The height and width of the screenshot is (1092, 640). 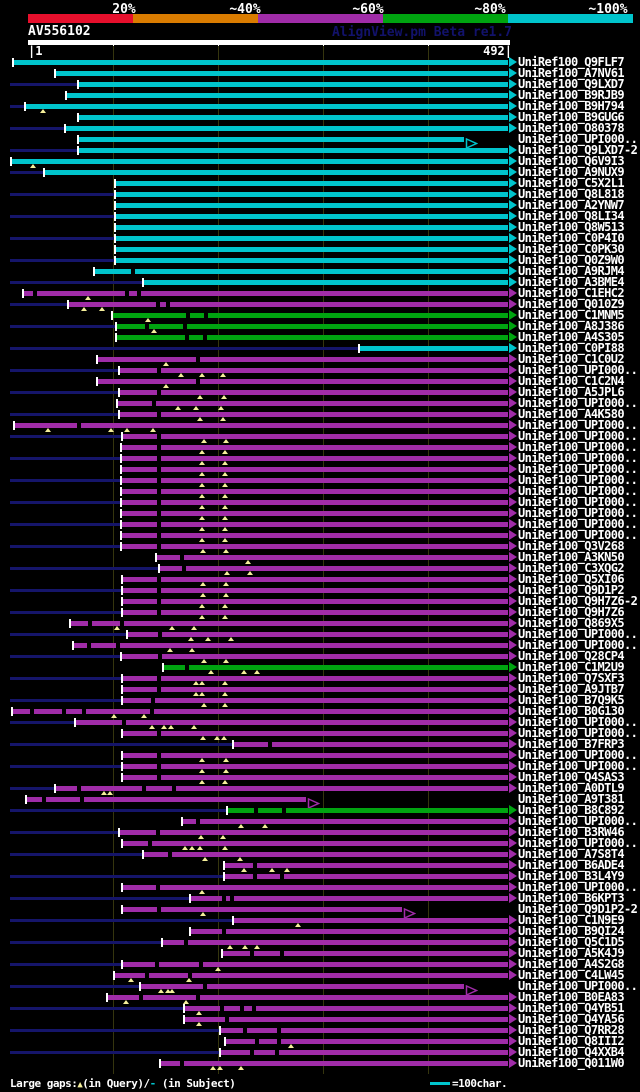 I want to click on legend-query-text: (in Query)/, so click(x=116, y=1083).